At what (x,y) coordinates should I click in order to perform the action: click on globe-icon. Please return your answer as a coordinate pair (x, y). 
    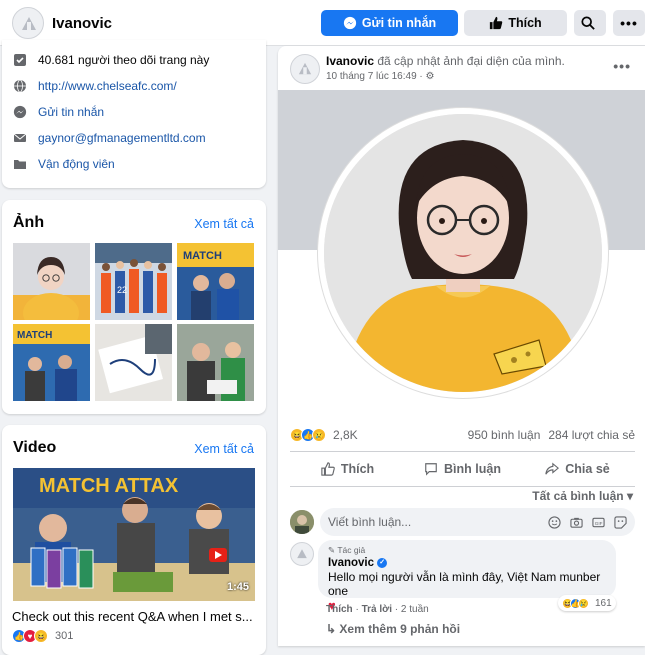
    Looking at the image, I should click on (20, 86).